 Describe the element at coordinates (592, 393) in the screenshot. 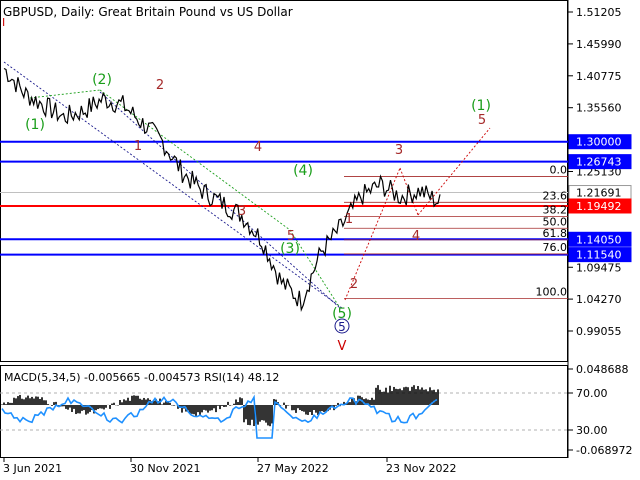

I see `indicator-tick-label: 70.00` at that location.